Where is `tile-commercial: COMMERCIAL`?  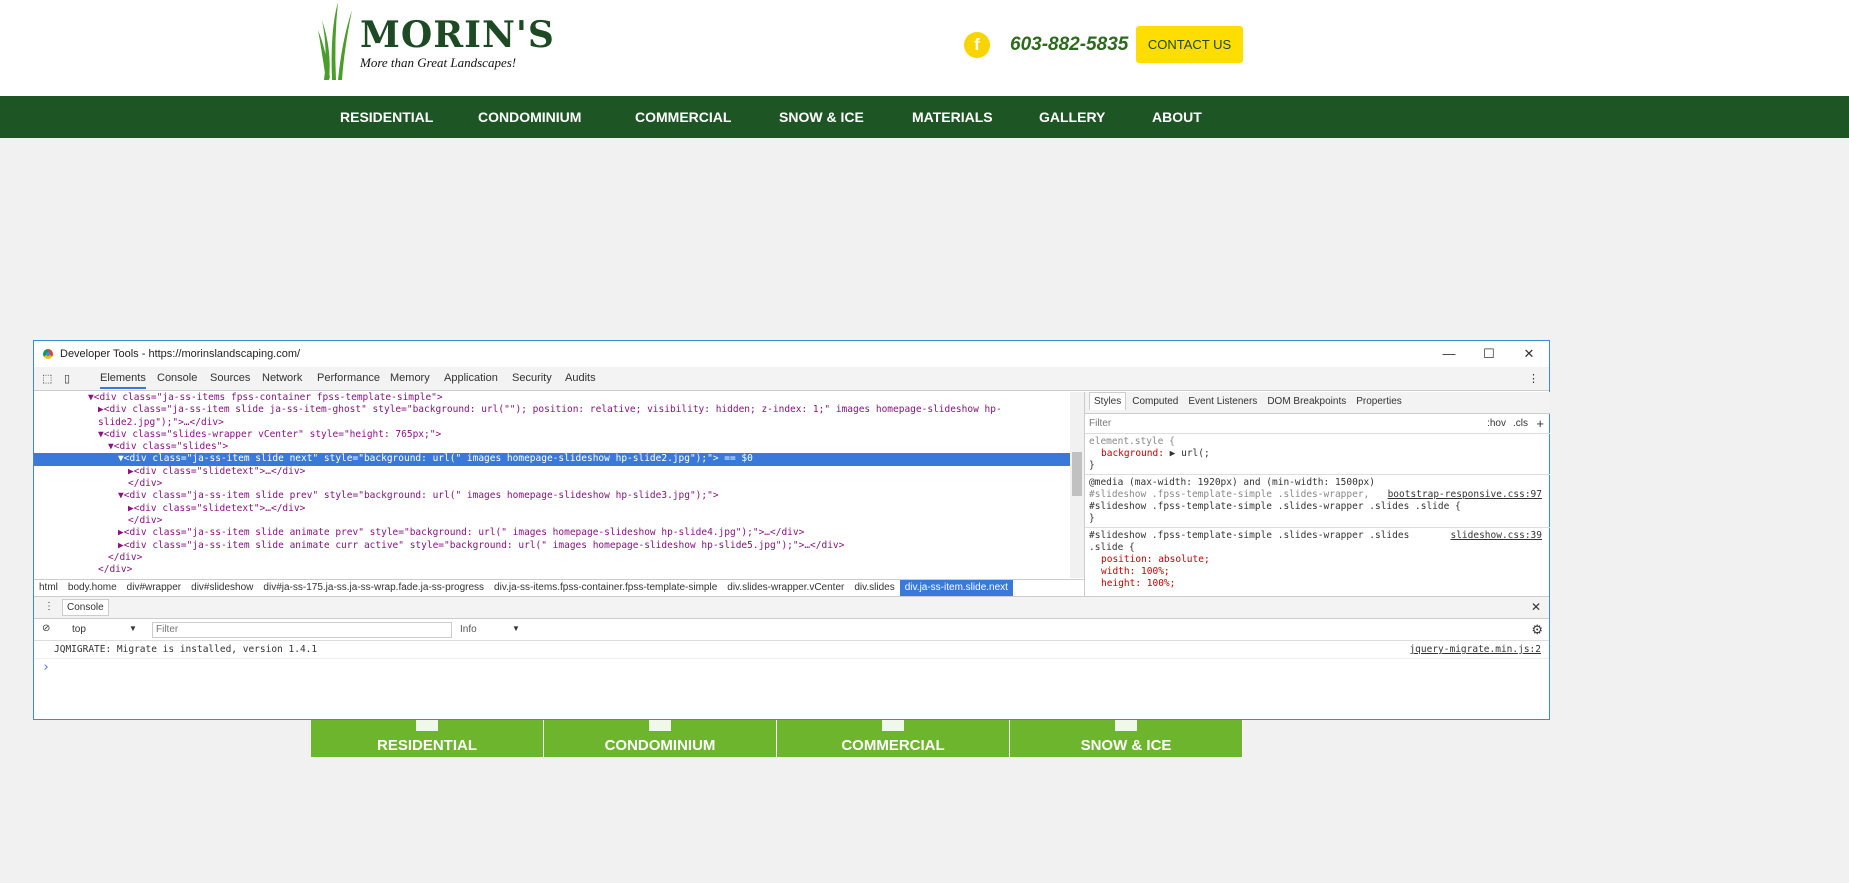 tile-commercial: COMMERCIAL is located at coordinates (893, 737).